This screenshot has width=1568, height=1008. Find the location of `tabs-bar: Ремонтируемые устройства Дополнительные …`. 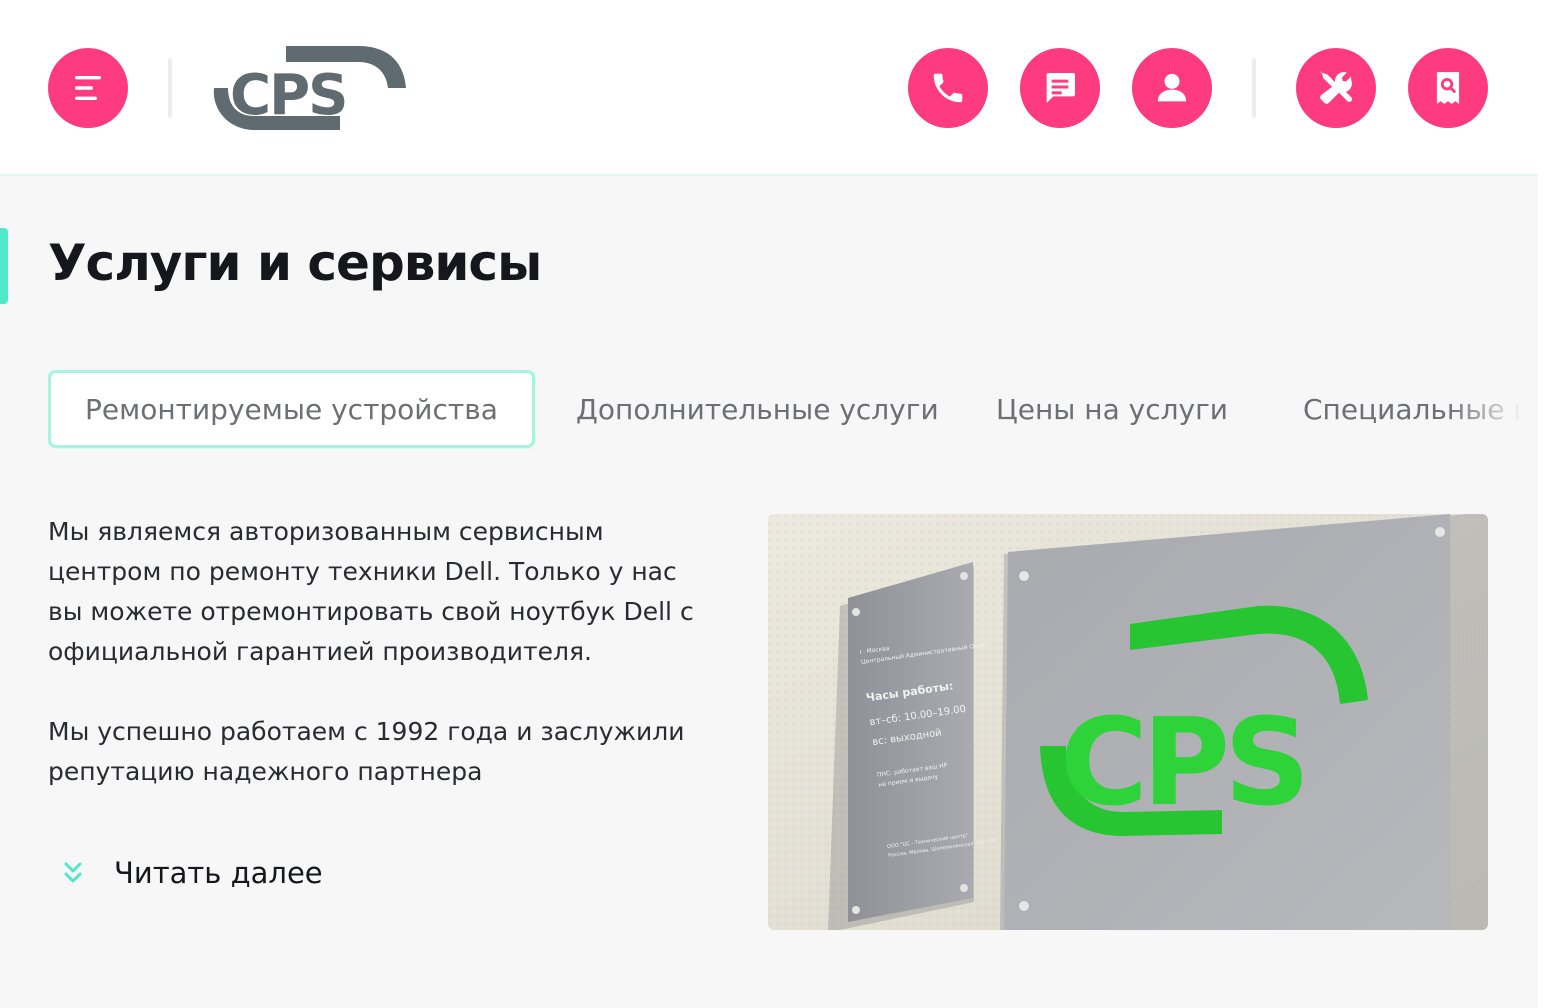

tabs-bar: Ремонтируемые устройства Дополнительные … is located at coordinates (793, 410).